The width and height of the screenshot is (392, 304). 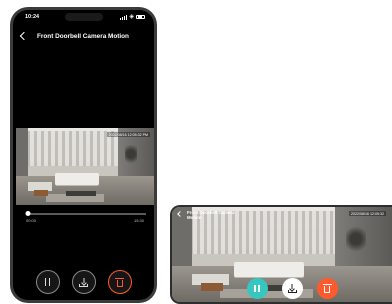 I want to click on status-time: 10:24, so click(x=32, y=17).